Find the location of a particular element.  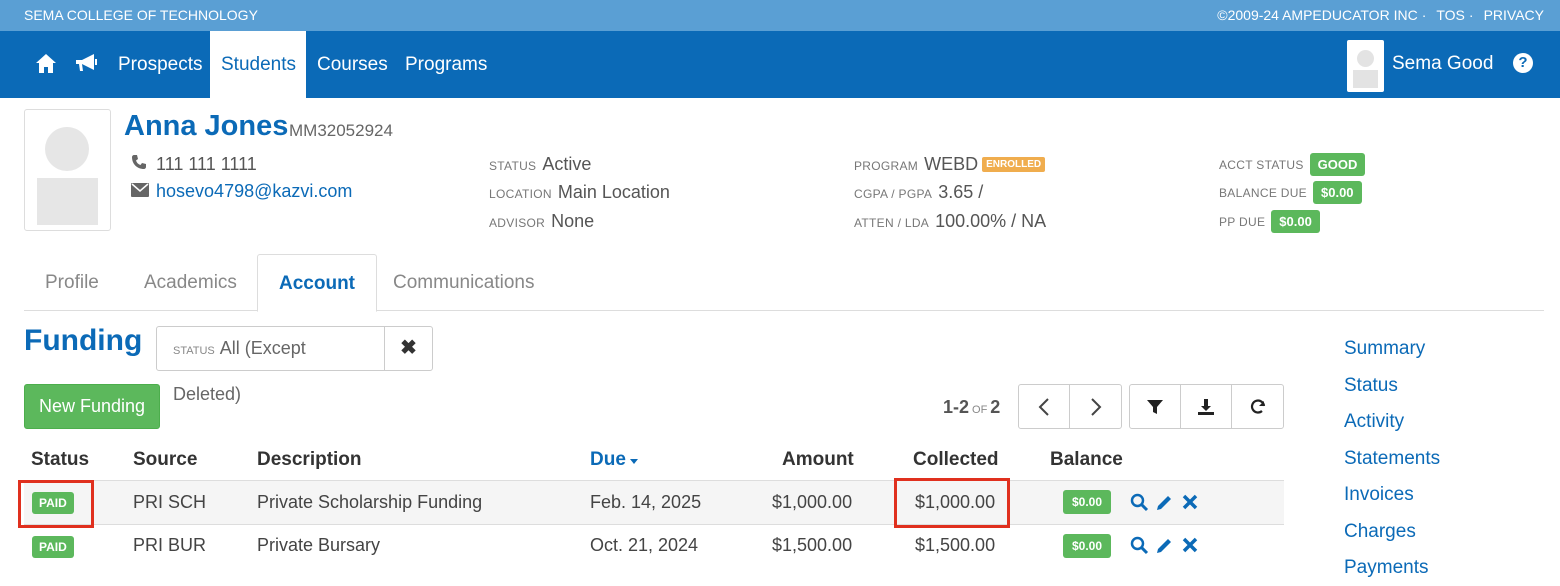

sidenav-invoices: Invoices is located at coordinates (1379, 495).